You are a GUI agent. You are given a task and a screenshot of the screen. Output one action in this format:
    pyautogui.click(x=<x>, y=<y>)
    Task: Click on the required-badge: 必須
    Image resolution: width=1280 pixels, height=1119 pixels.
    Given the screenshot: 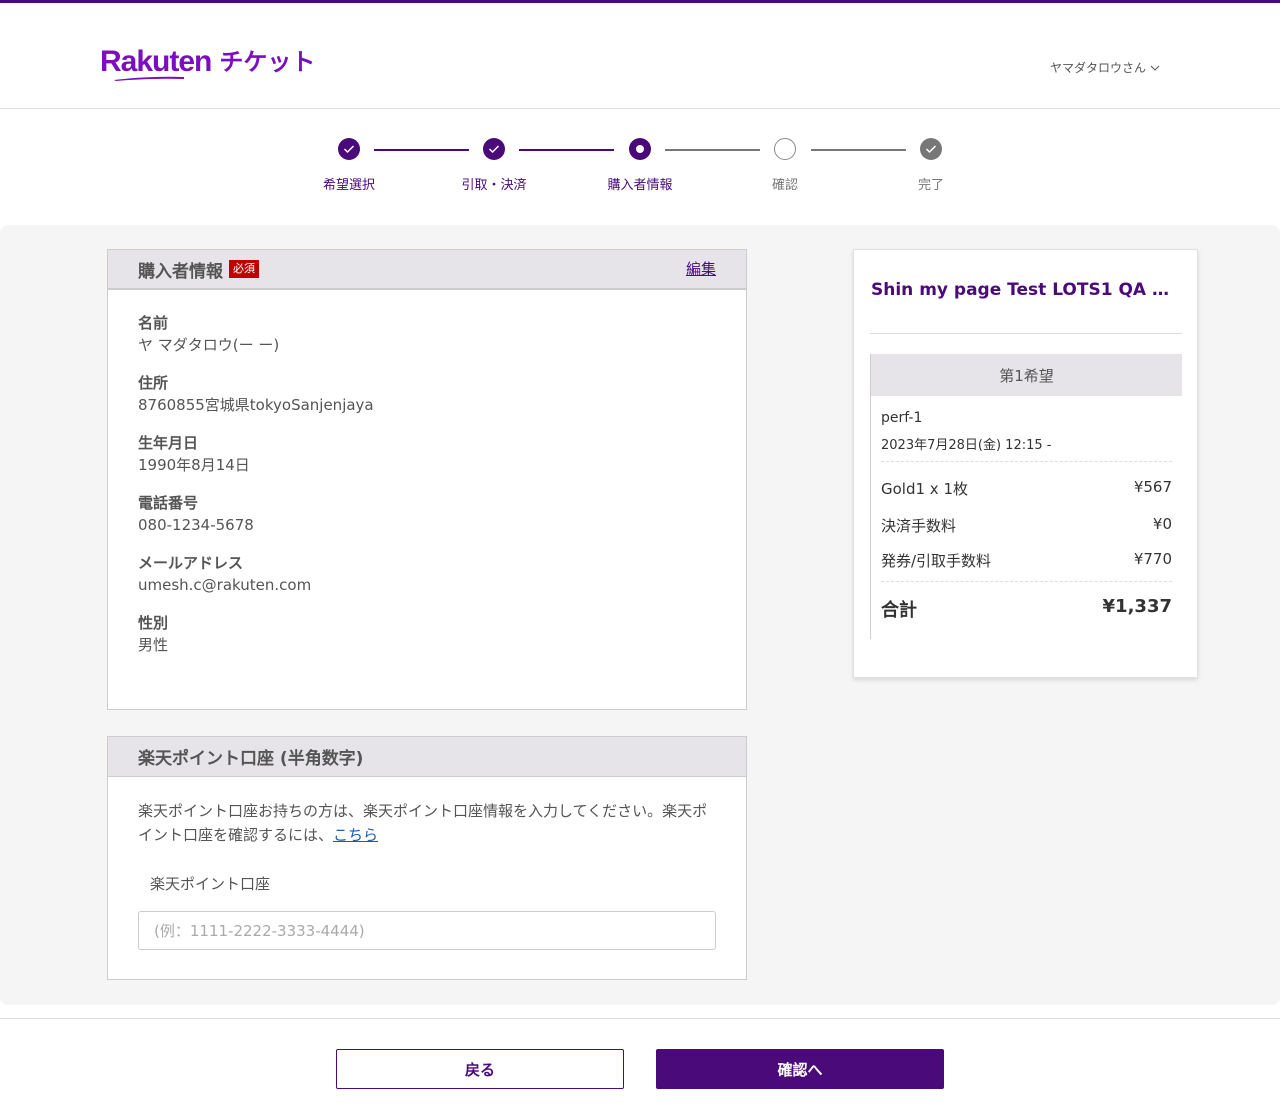 What is the action you would take?
    pyautogui.click(x=244, y=269)
    